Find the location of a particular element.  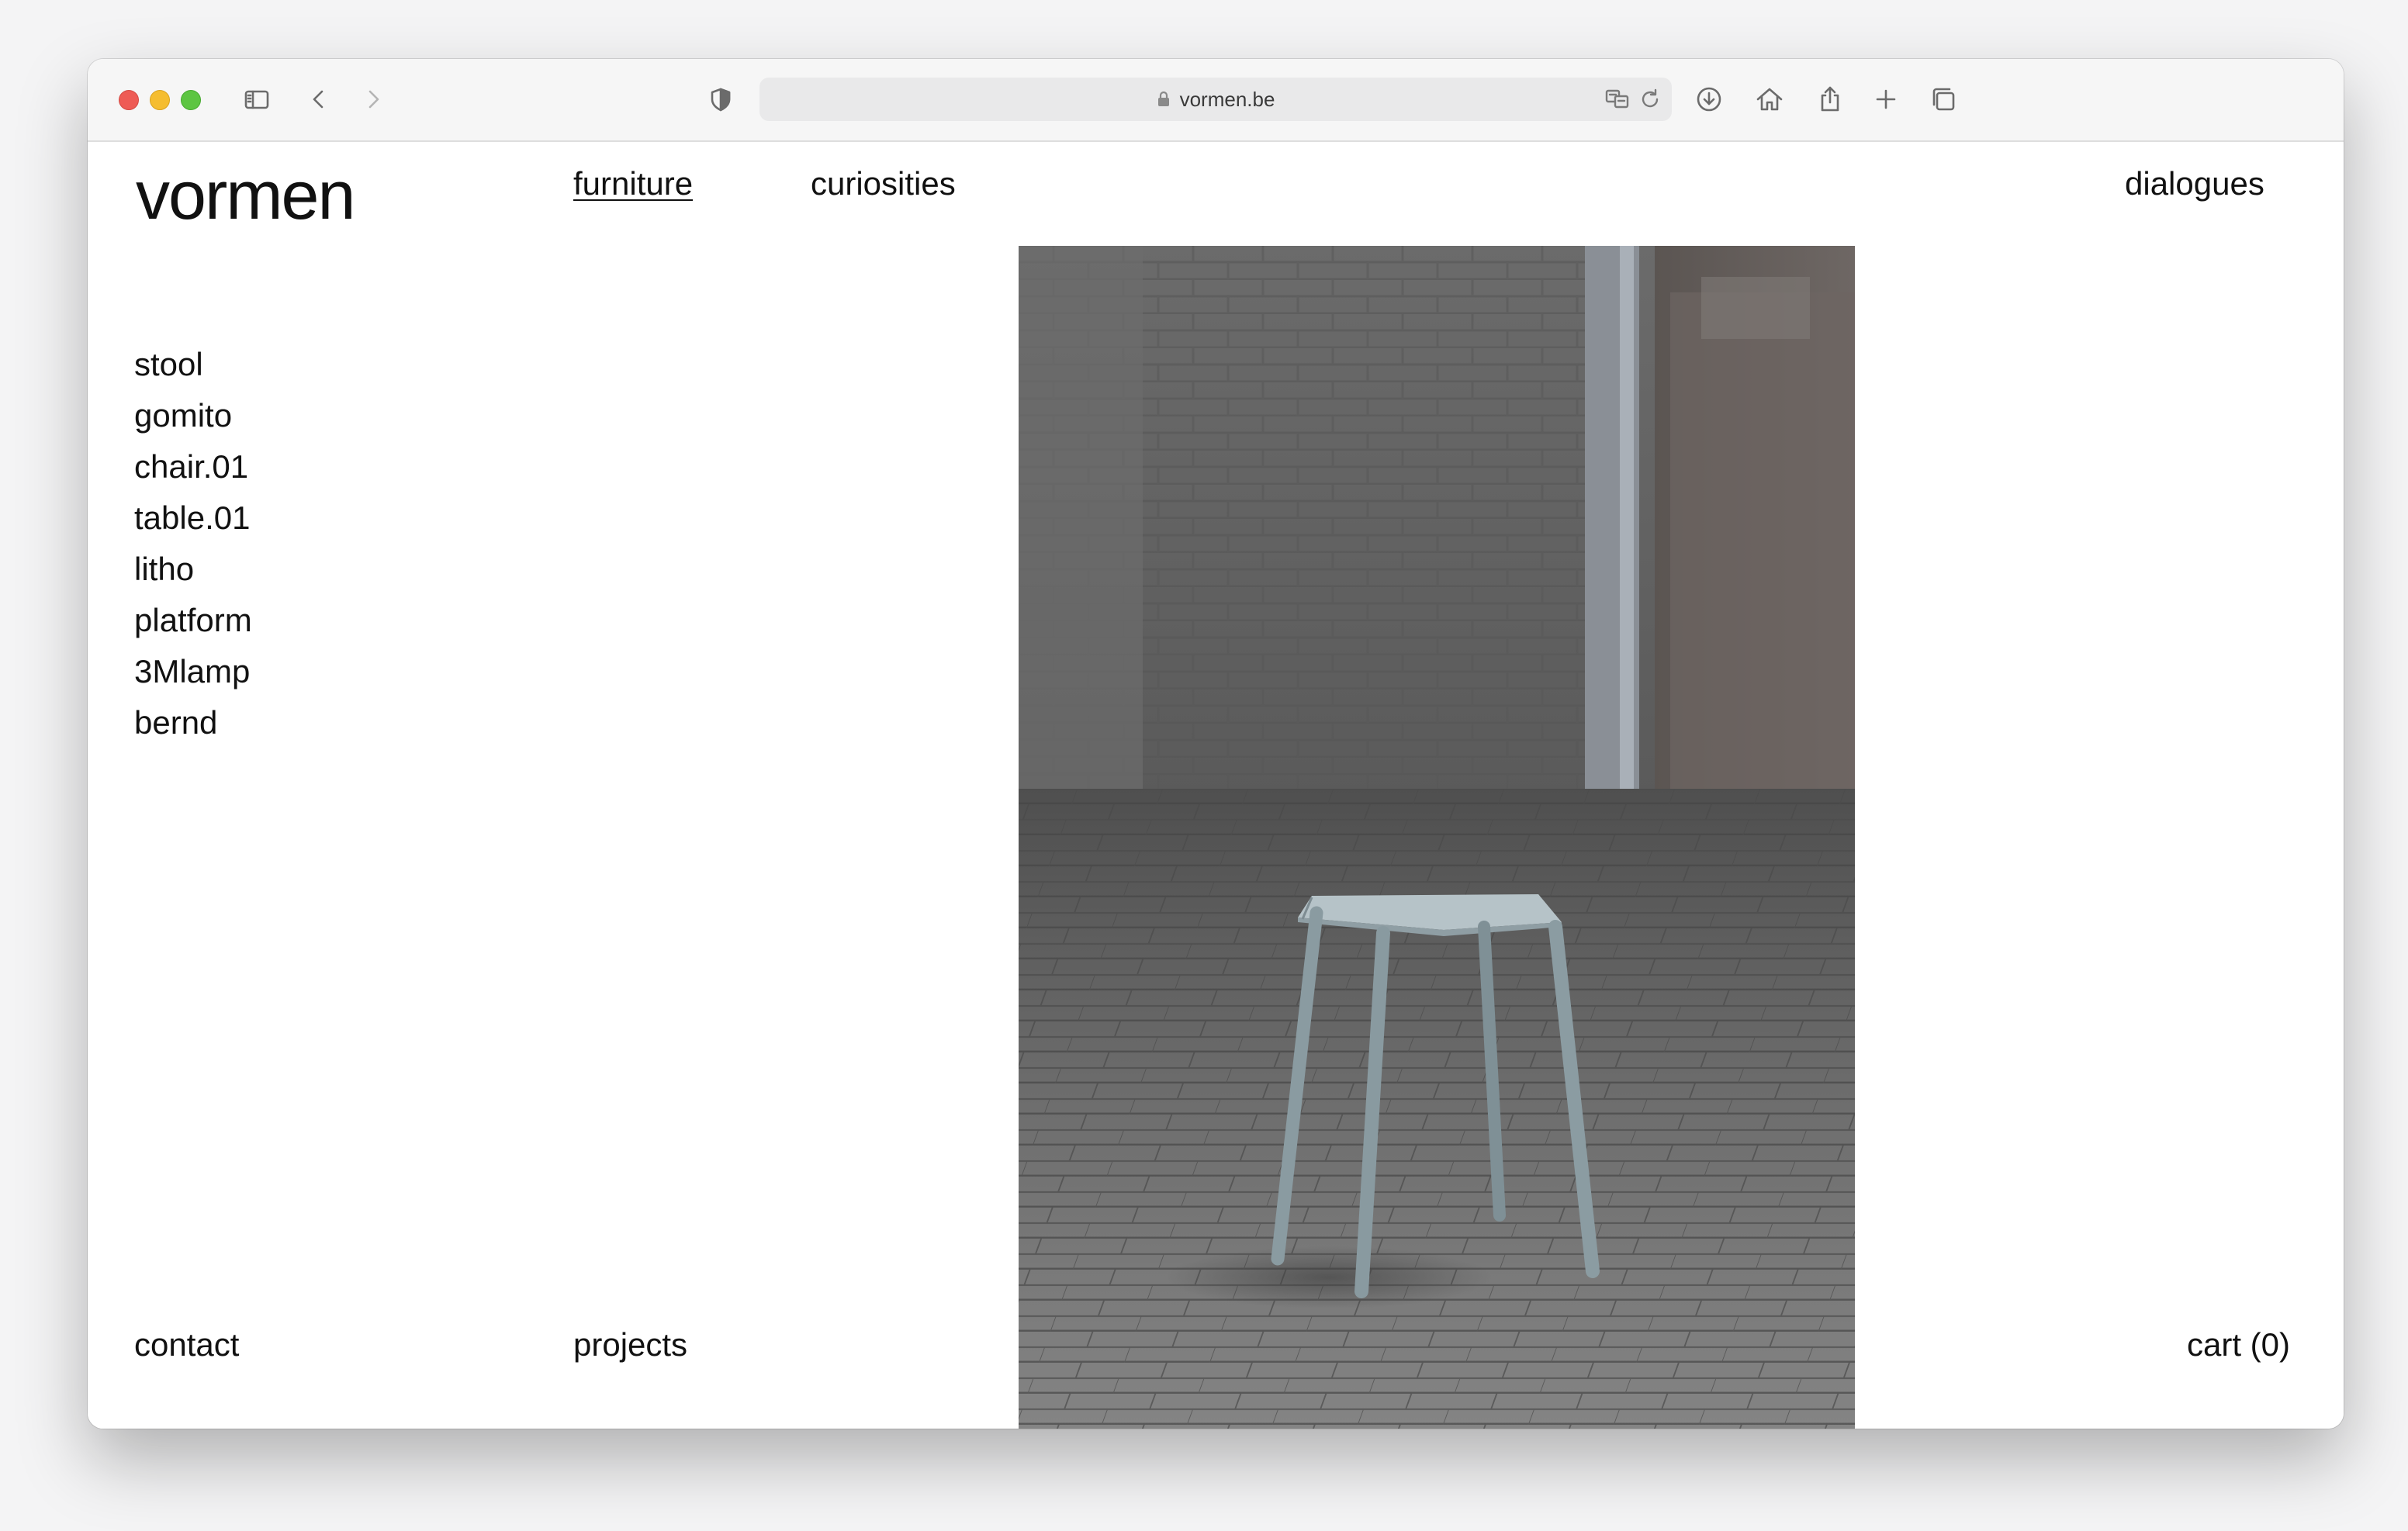

sidebar-icon is located at coordinates (257, 99).